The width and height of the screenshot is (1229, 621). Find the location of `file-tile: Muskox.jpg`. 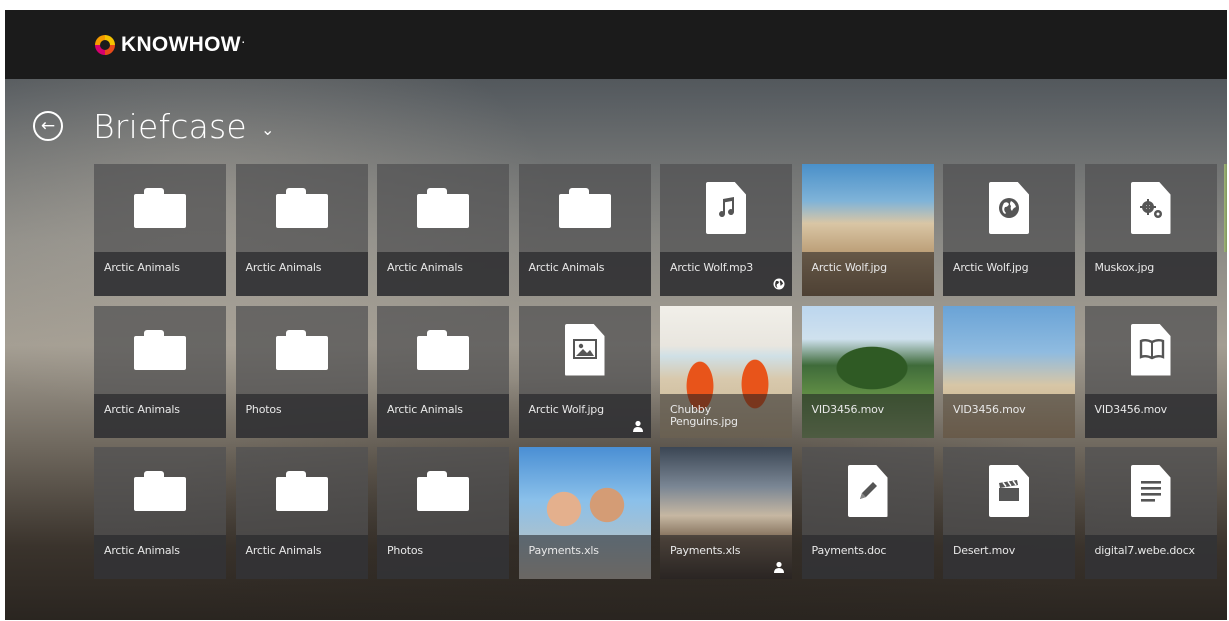

file-tile: Muskox.jpg is located at coordinates (1150, 230).